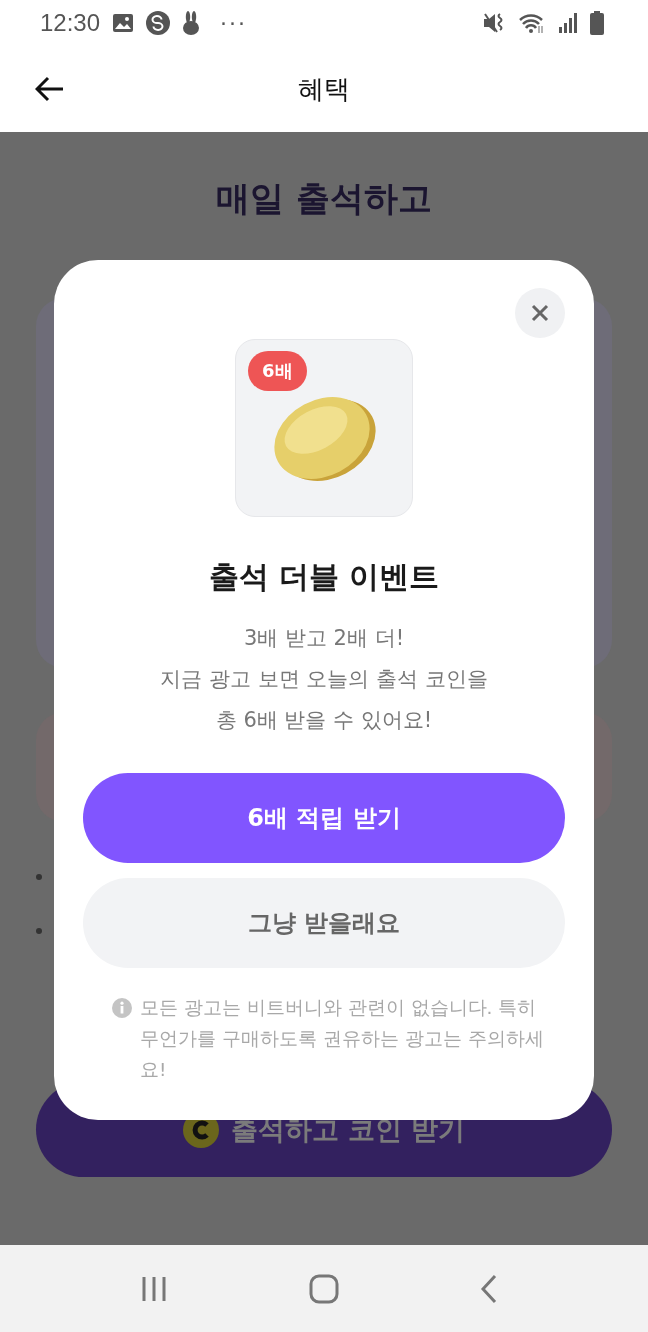  What do you see at coordinates (324, 577) in the screenshot?
I see `dialog-title: 출석 더블 이벤트` at bounding box center [324, 577].